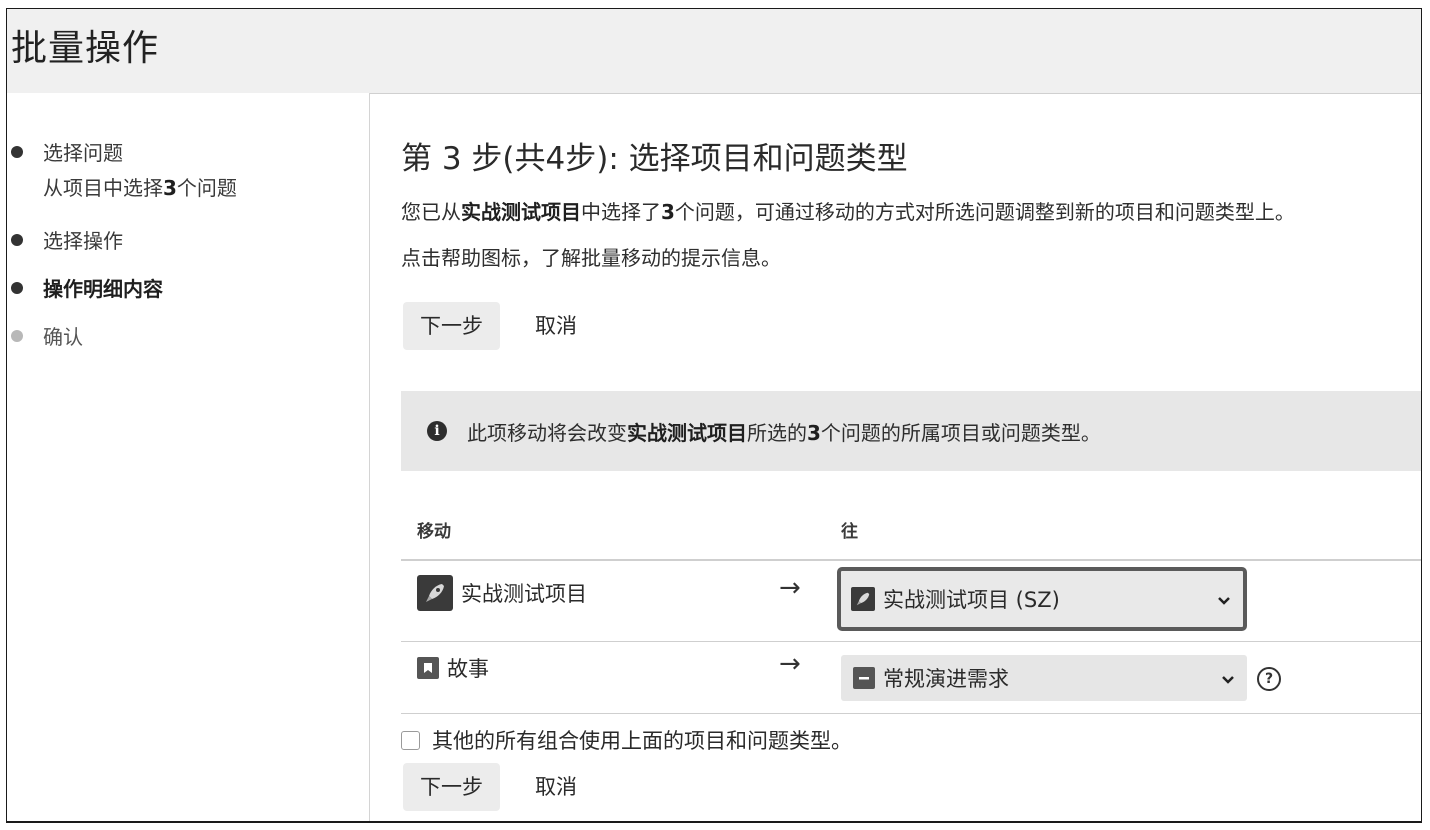  Describe the element at coordinates (654, 159) in the screenshot. I see `step-title: 第 3 步(共4步): 选择项目和问题类型` at that location.